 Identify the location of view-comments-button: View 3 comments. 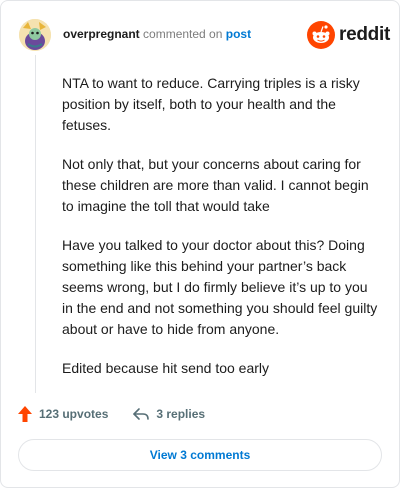
(200, 455).